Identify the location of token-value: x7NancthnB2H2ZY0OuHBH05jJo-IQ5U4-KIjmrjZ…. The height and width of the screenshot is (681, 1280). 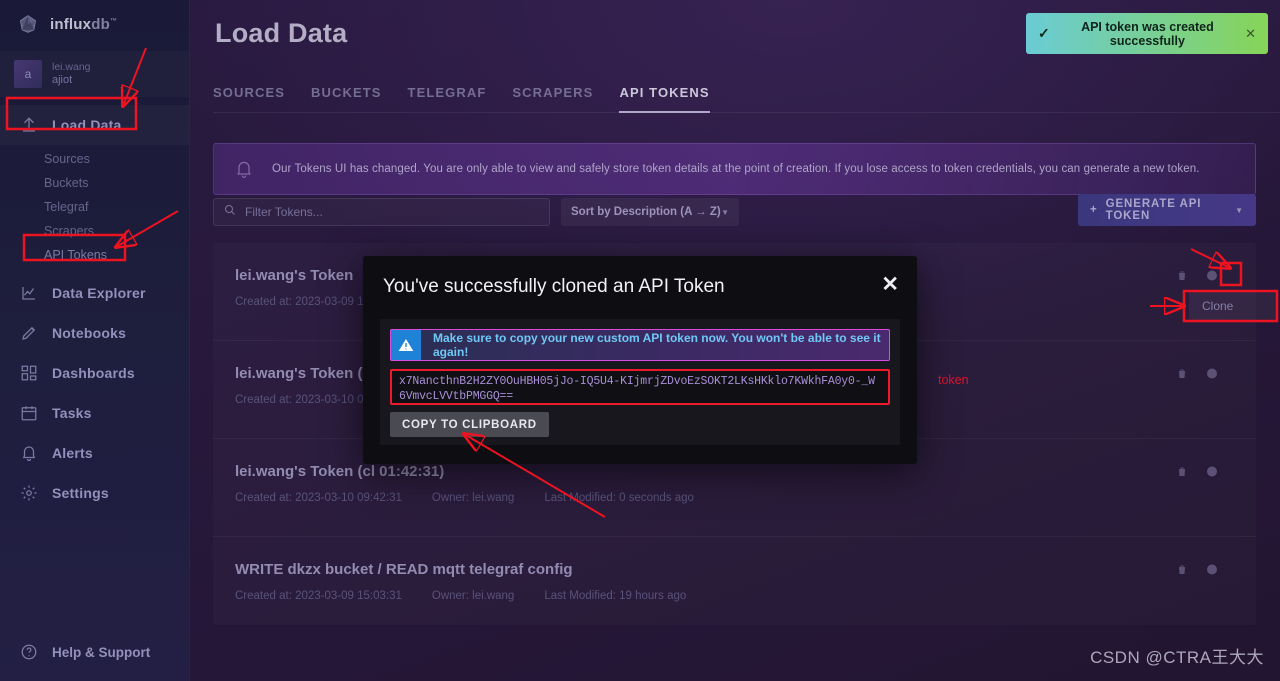
(637, 389).